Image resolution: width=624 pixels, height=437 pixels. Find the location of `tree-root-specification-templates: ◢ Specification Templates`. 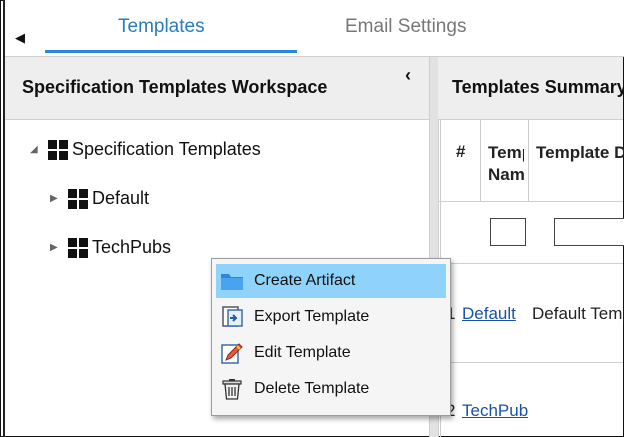

tree-root-specification-templates: ◢ Specification Templates is located at coordinates (145, 149).